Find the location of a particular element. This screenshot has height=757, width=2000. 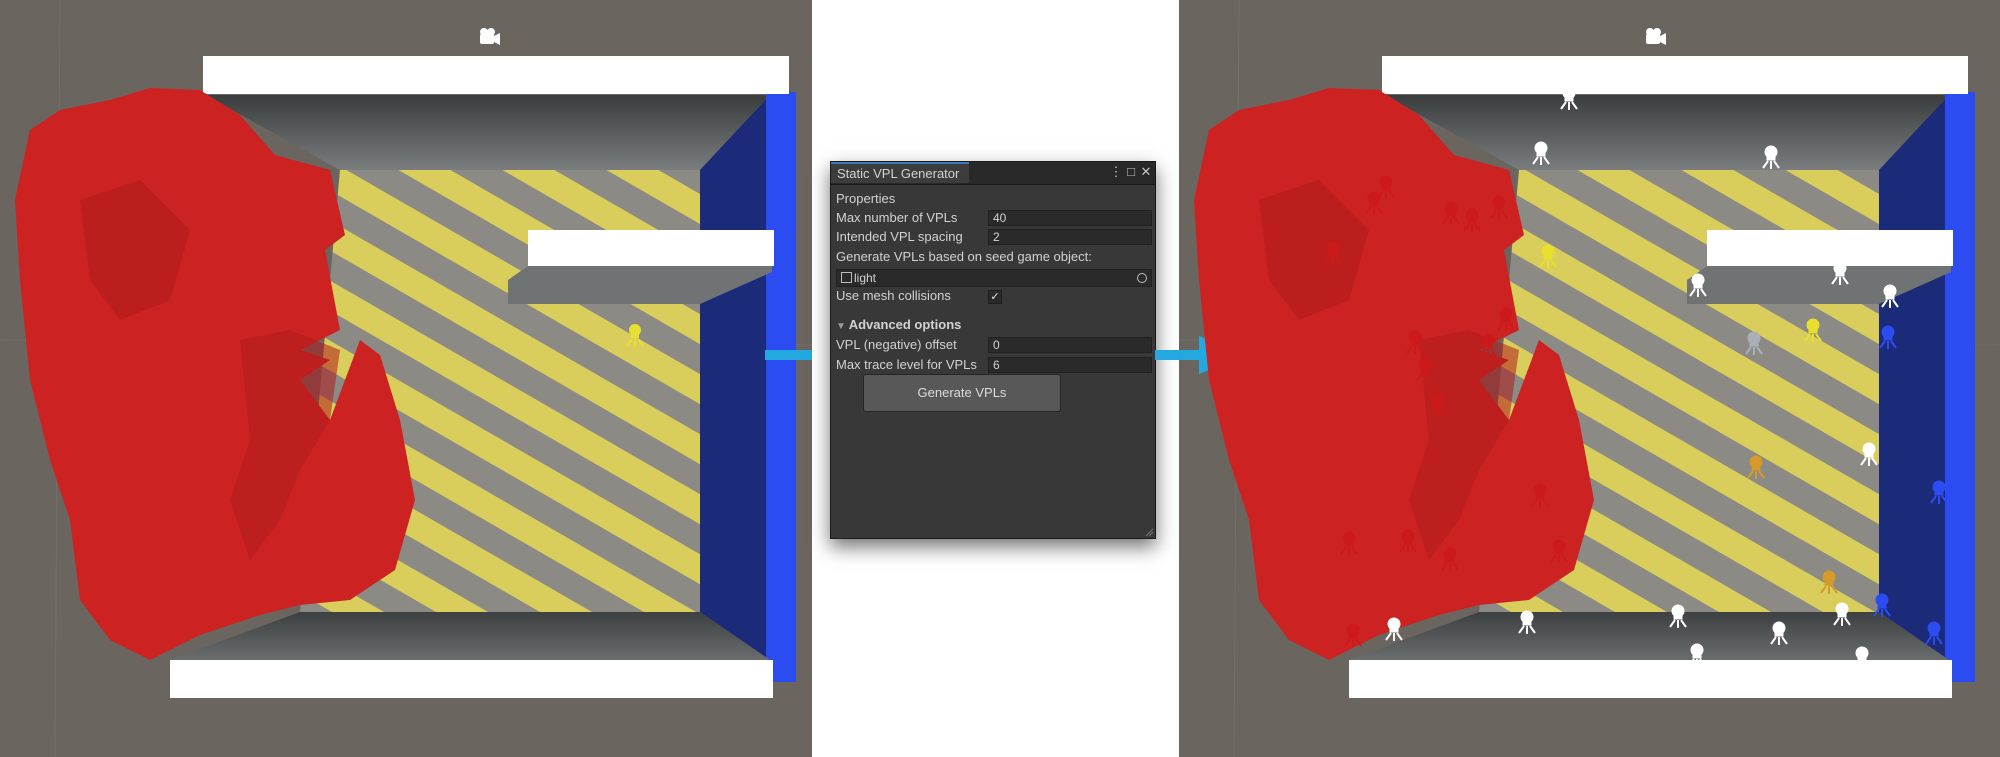

maximize-icon: □ is located at coordinates (1131, 172).